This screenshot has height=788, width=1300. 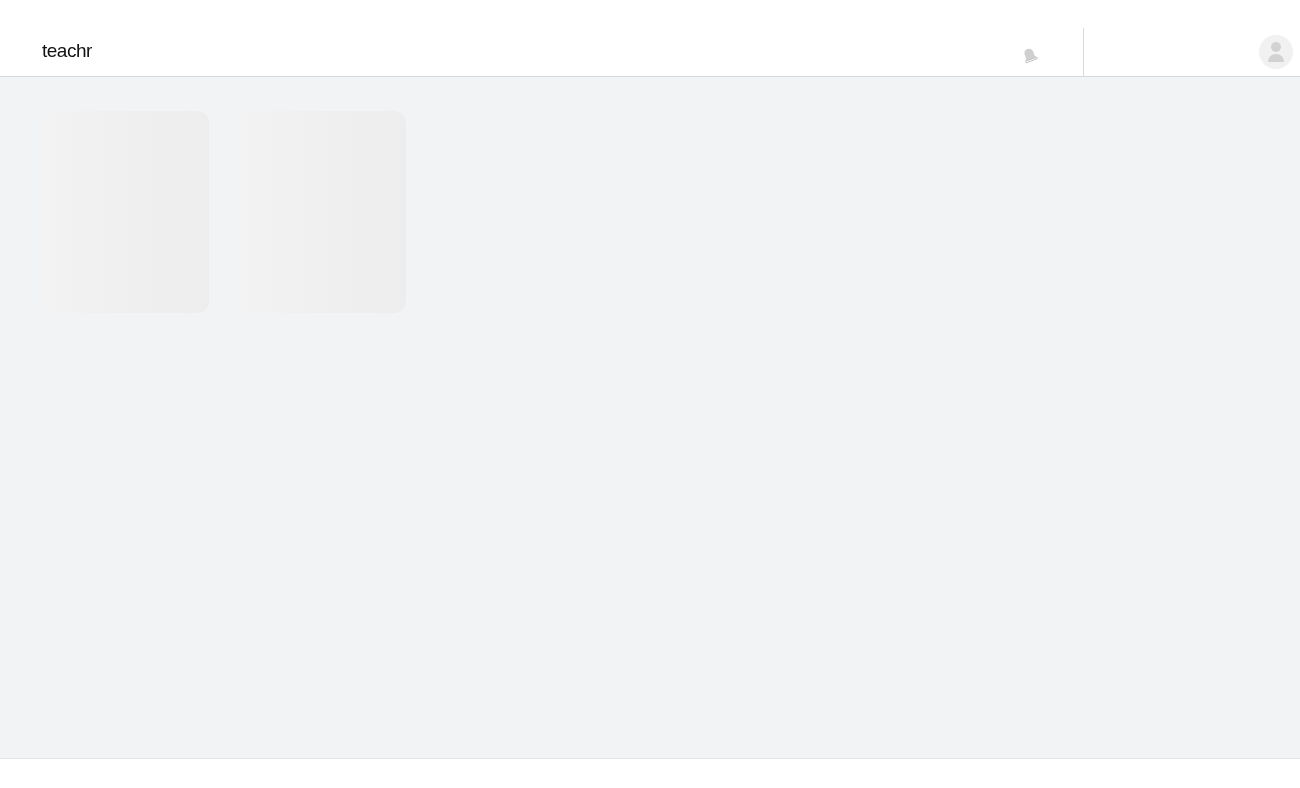 I want to click on logo: teachr, so click(x=67, y=51).